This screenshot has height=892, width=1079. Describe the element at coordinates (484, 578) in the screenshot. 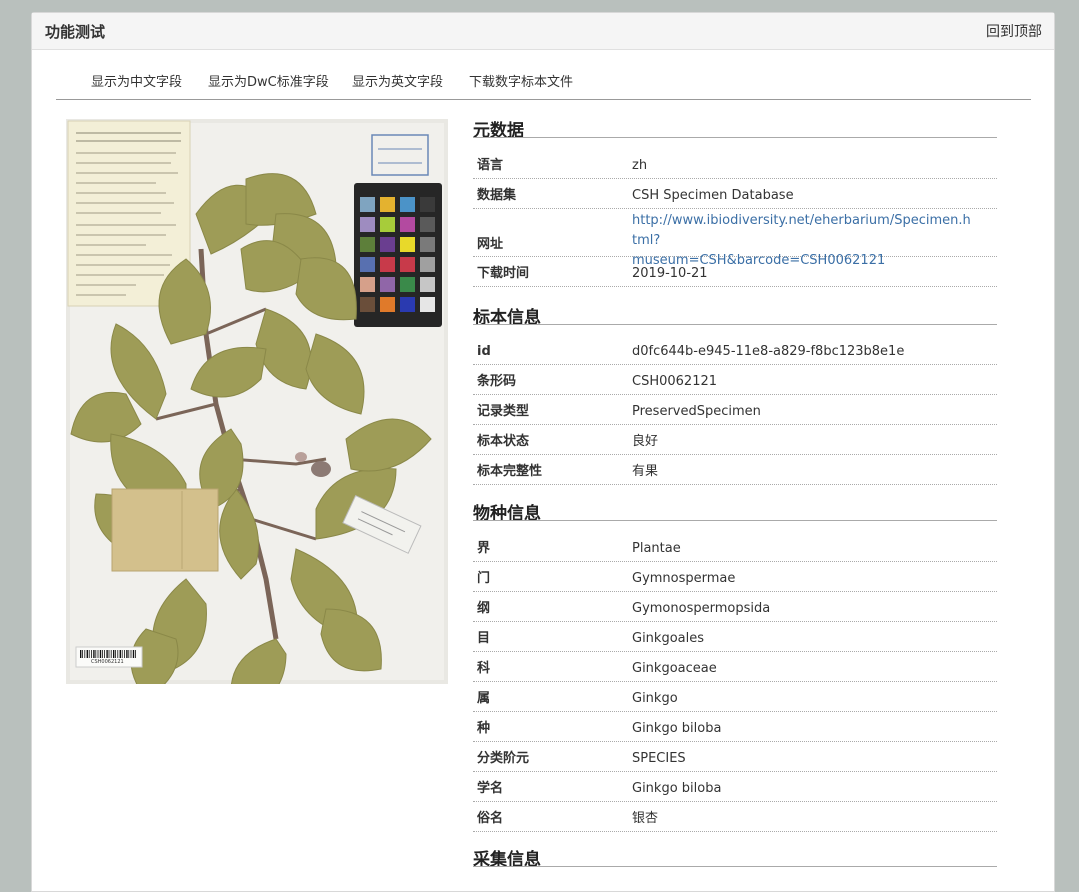

I see `field-label: 门` at that location.